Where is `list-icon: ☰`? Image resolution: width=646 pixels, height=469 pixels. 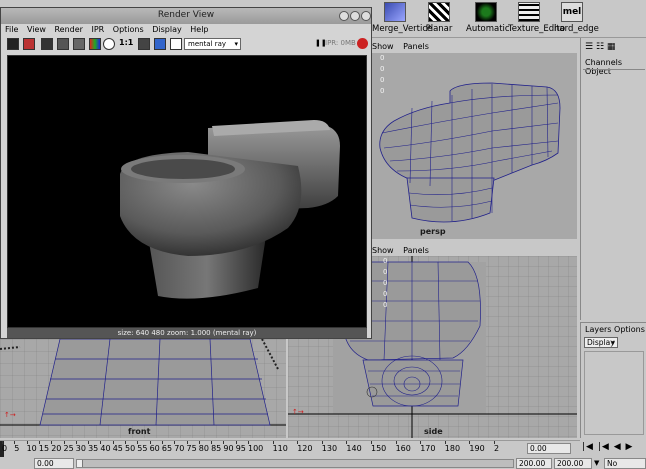
list-icon: ☰ is located at coordinates (589, 47).